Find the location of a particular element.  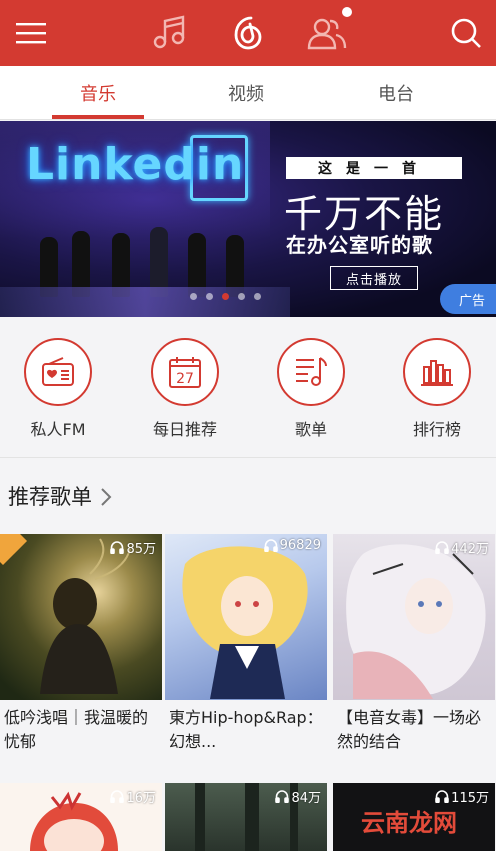

tab-video: 视频 is located at coordinates (246, 93).